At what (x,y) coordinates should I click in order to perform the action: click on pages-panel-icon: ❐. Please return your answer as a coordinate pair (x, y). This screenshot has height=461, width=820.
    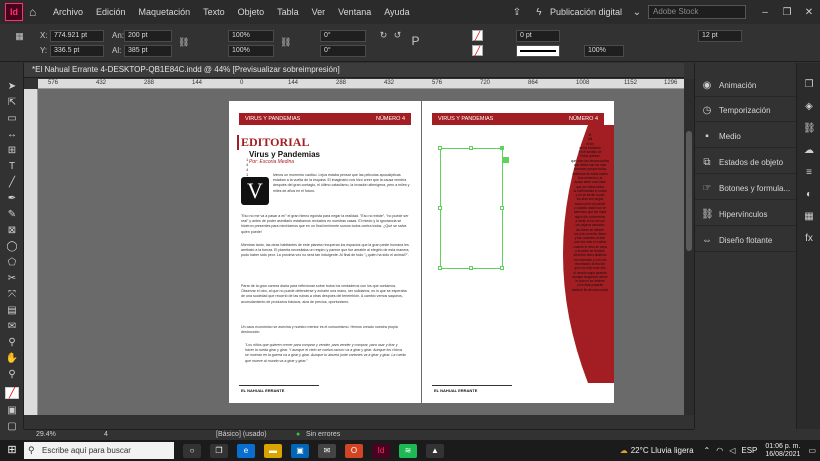
    Looking at the image, I should click on (809, 85).